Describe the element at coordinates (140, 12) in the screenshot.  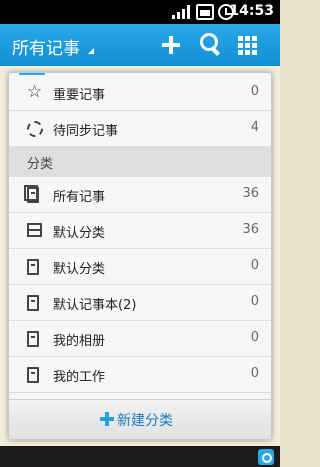
I see `status-bar: 14:53` at that location.